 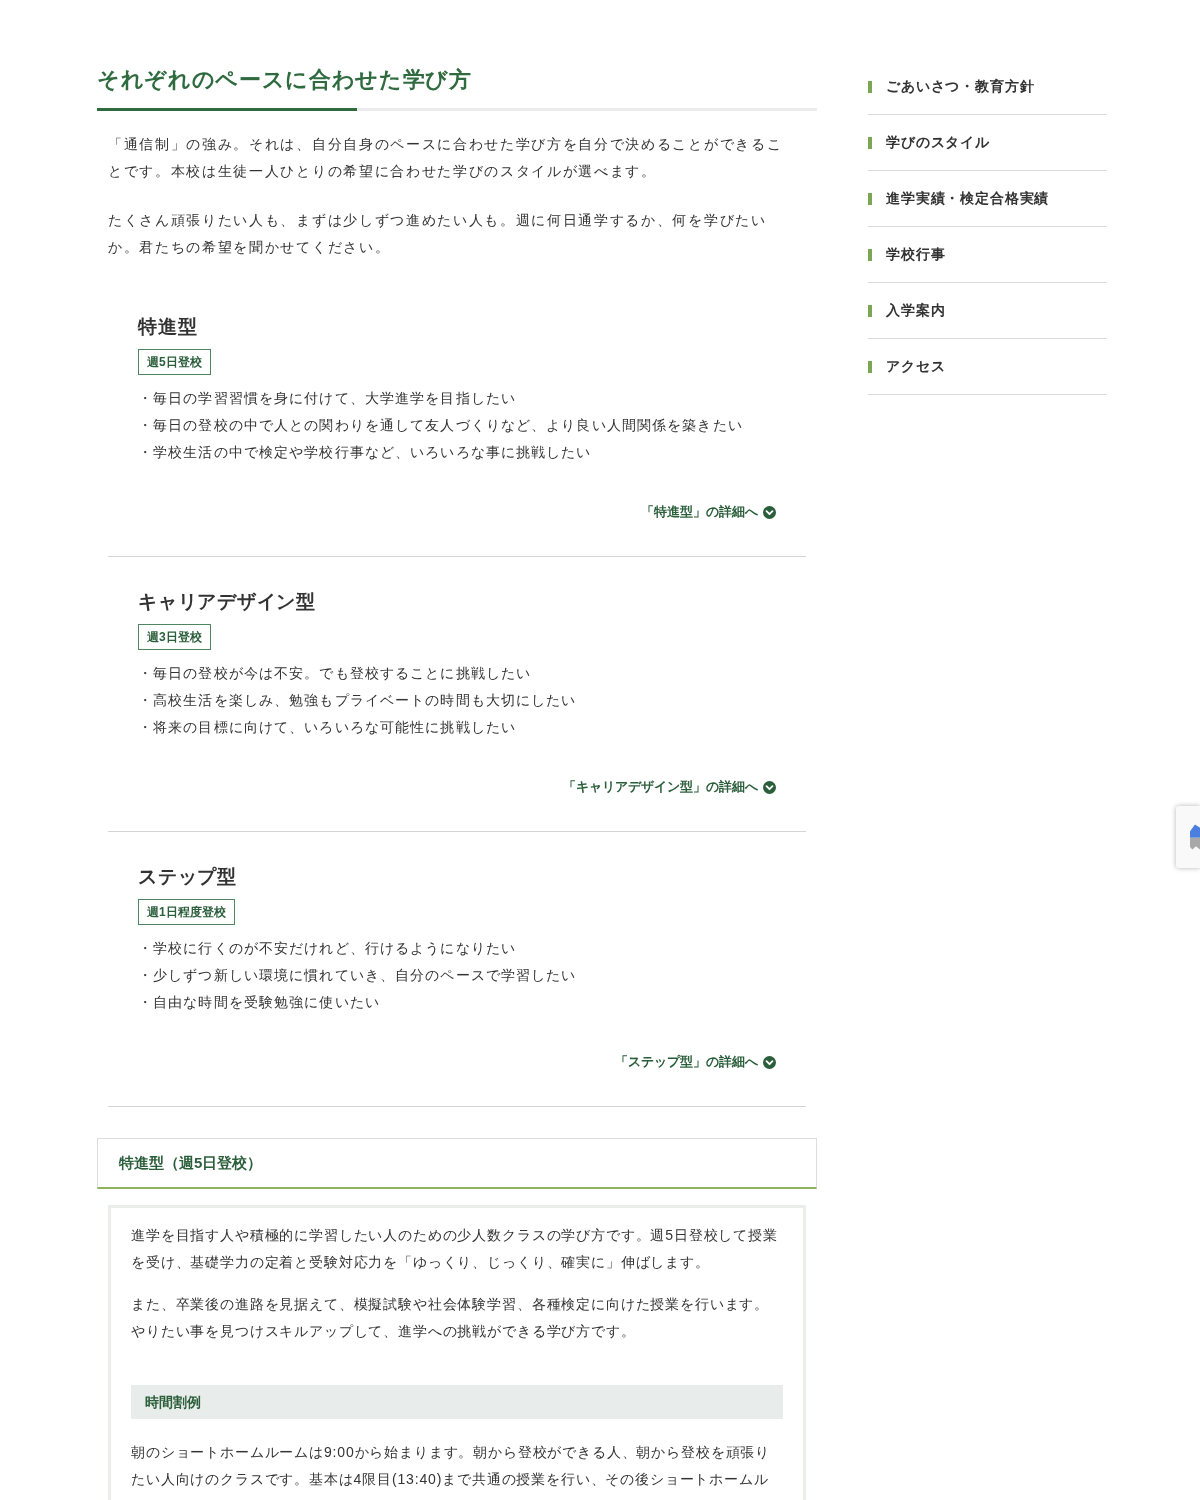 I want to click on subheading: 時間割例, so click(x=173, y=1402).